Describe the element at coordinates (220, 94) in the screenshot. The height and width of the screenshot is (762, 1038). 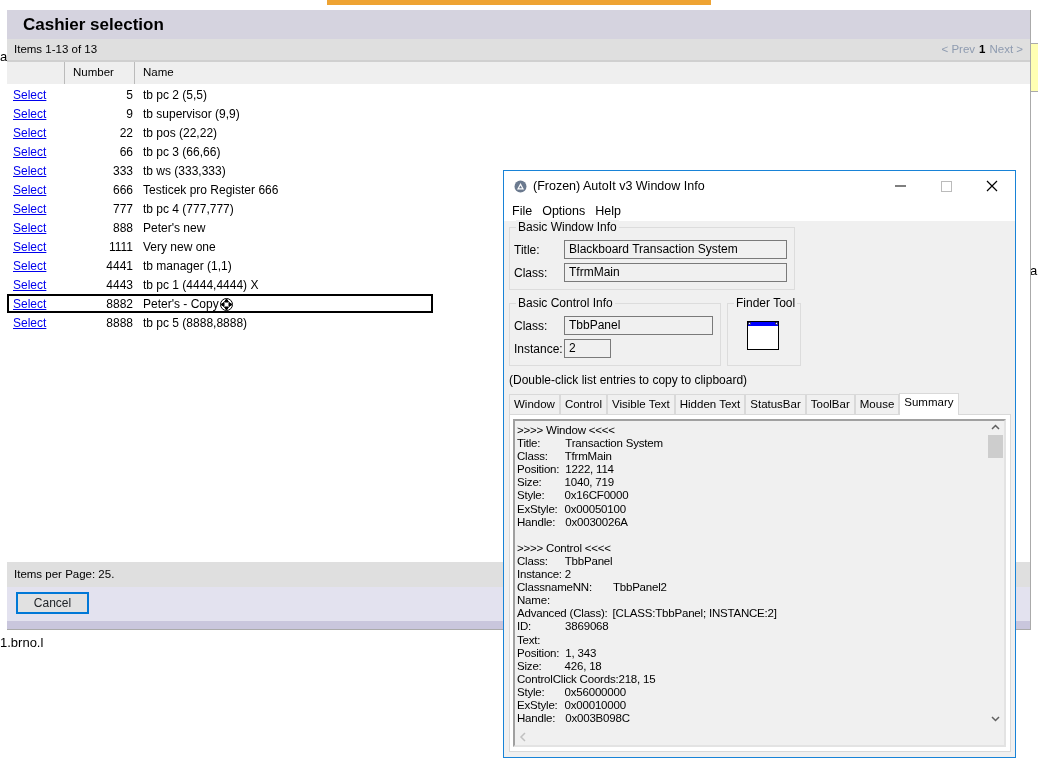
I see `table-row: Select 5 tb pc 2 (5,5)` at that location.